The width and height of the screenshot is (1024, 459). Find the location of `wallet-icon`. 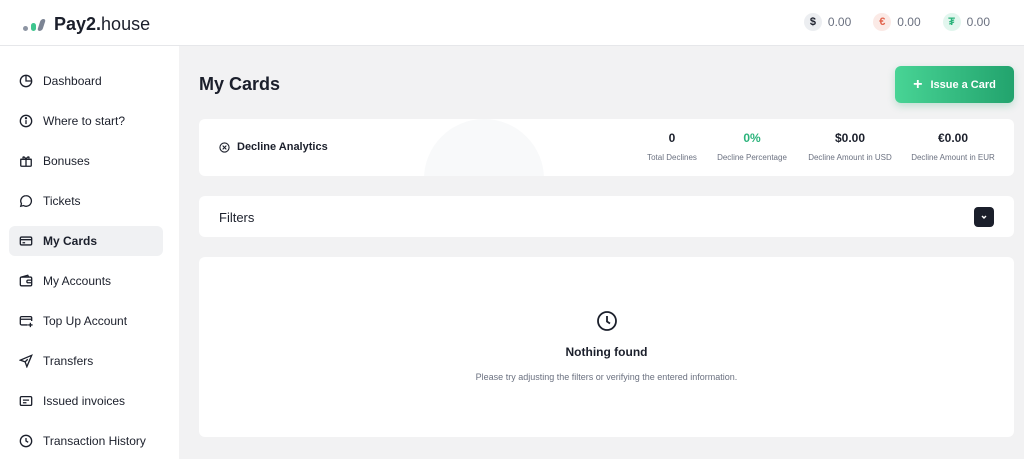

wallet-icon is located at coordinates (26, 280).